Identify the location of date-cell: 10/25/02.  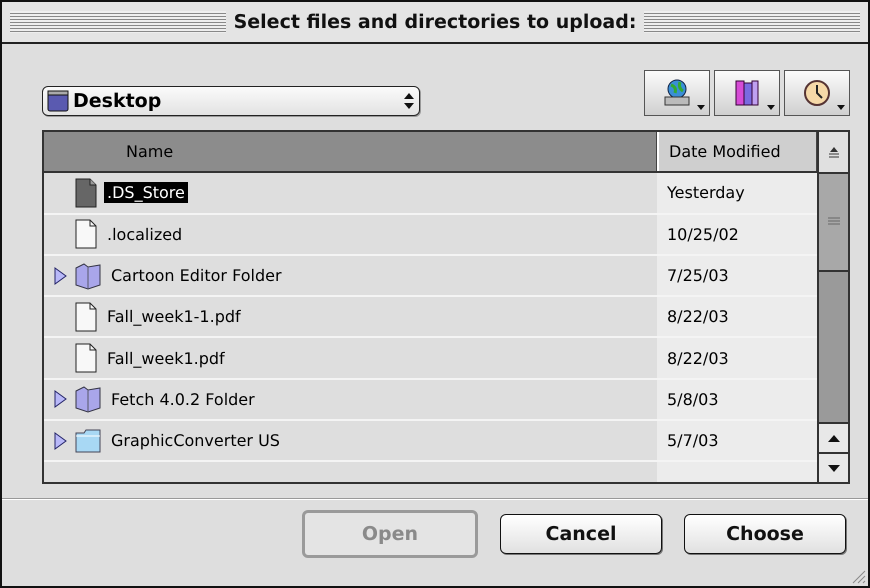
(737, 234).